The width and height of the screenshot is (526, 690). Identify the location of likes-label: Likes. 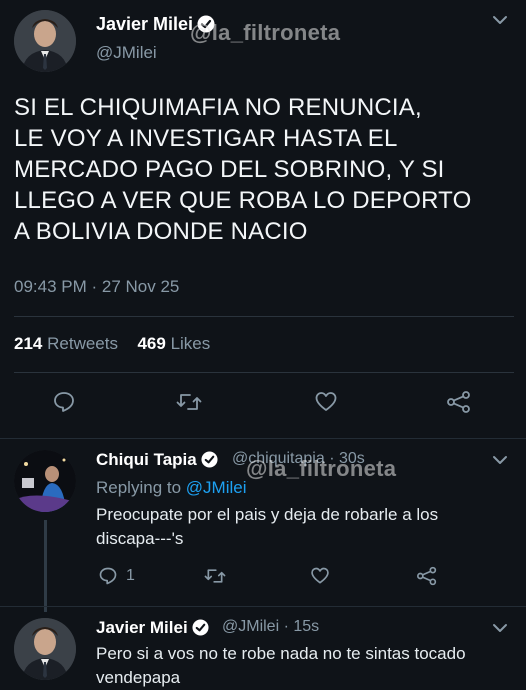
(191, 343).